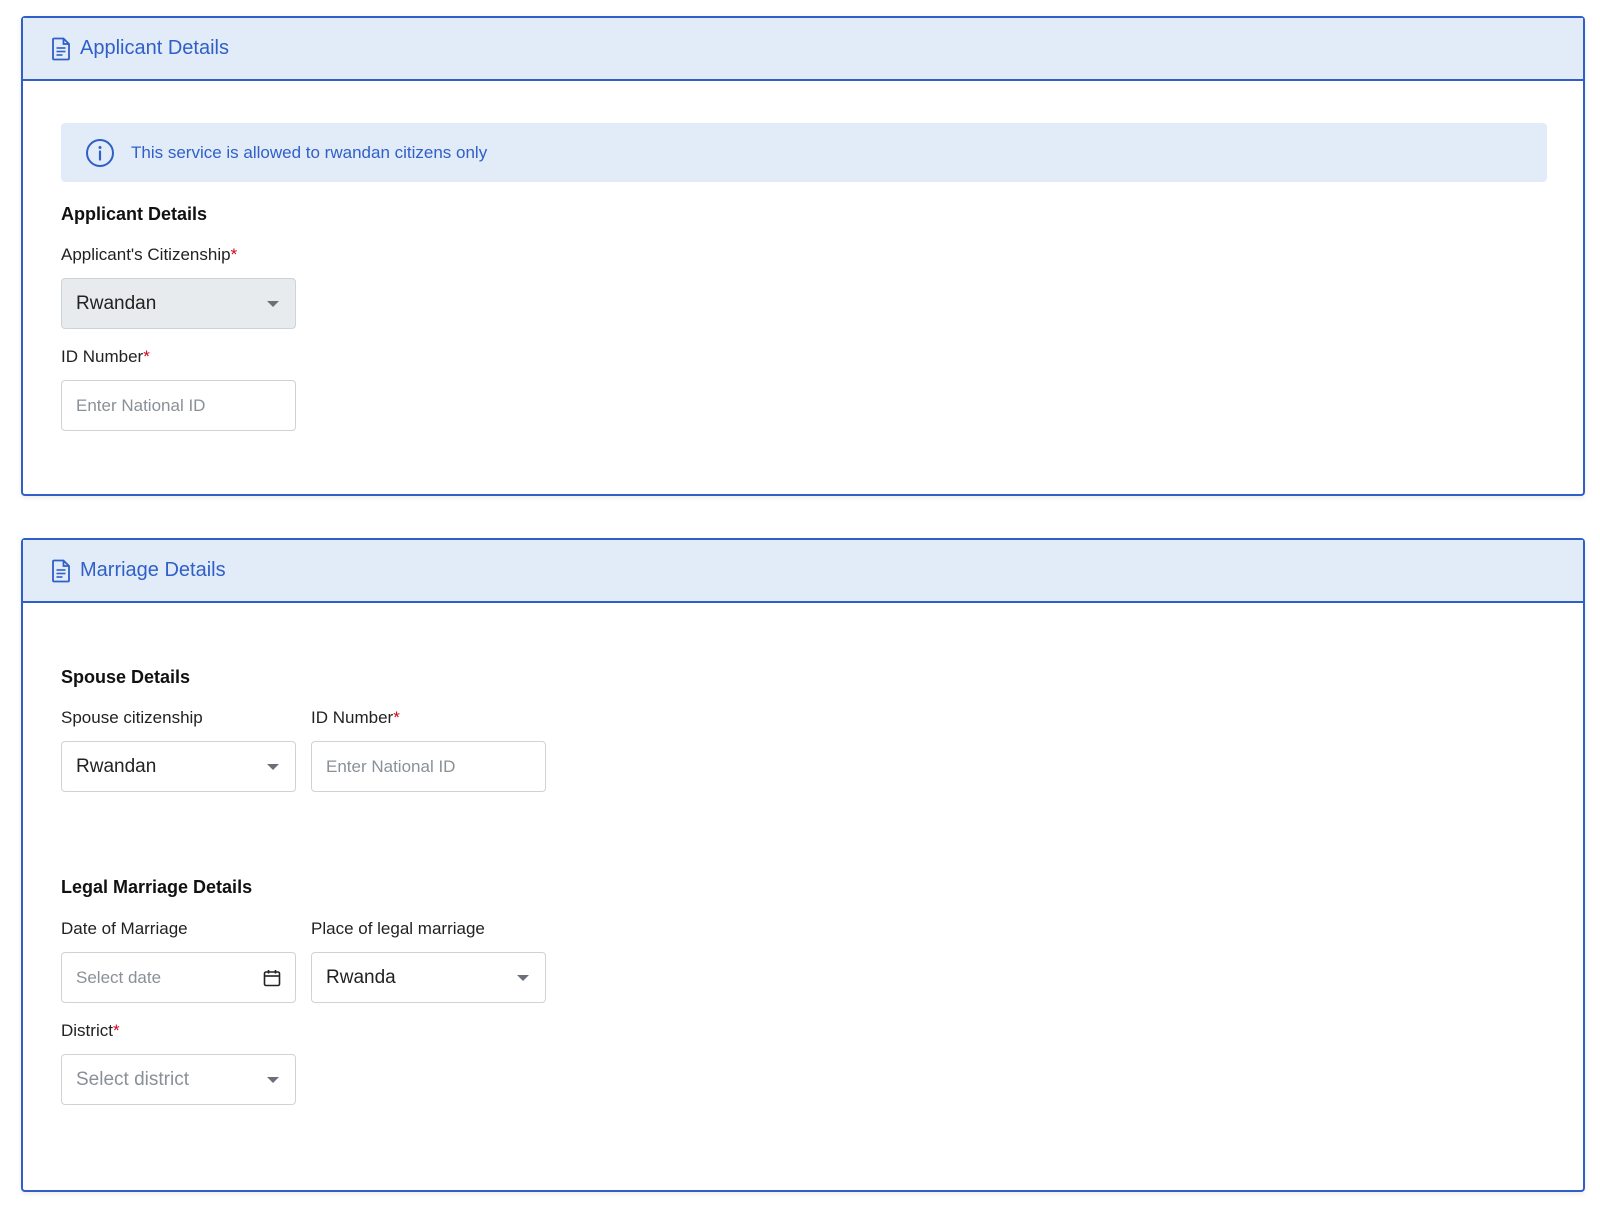  I want to click on applicant-id-field, so click(178, 405).